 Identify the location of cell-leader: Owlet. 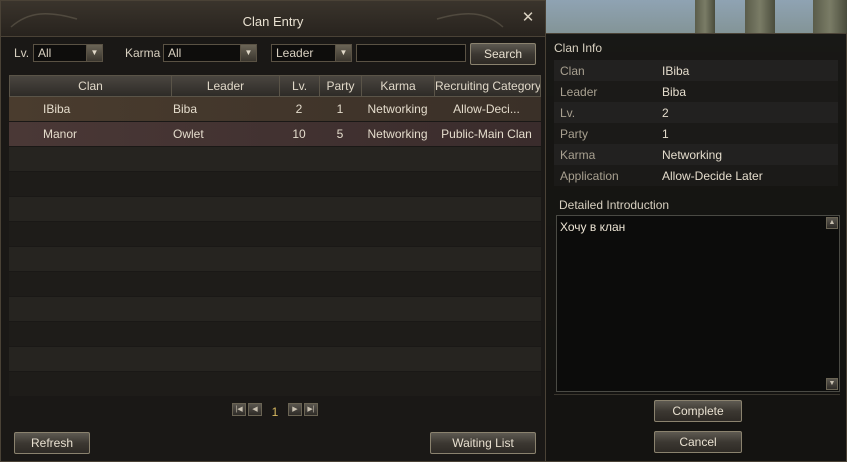
(188, 134).